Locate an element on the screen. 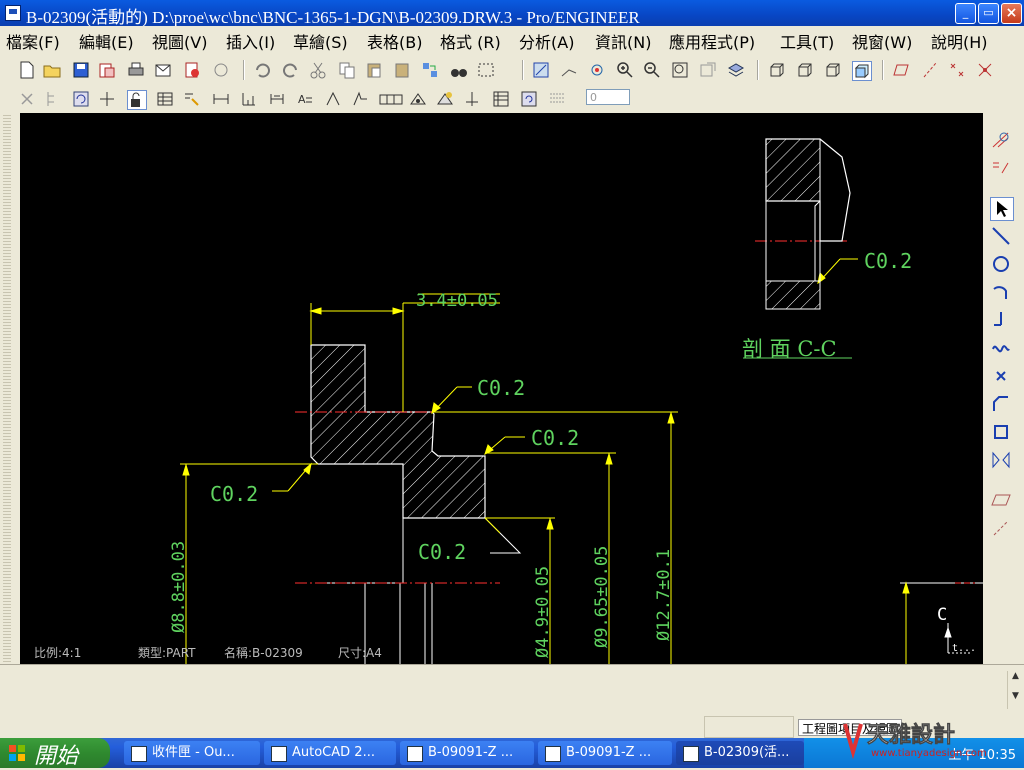 The image size is (1024, 770). zoom-value-field: 0 is located at coordinates (608, 97).